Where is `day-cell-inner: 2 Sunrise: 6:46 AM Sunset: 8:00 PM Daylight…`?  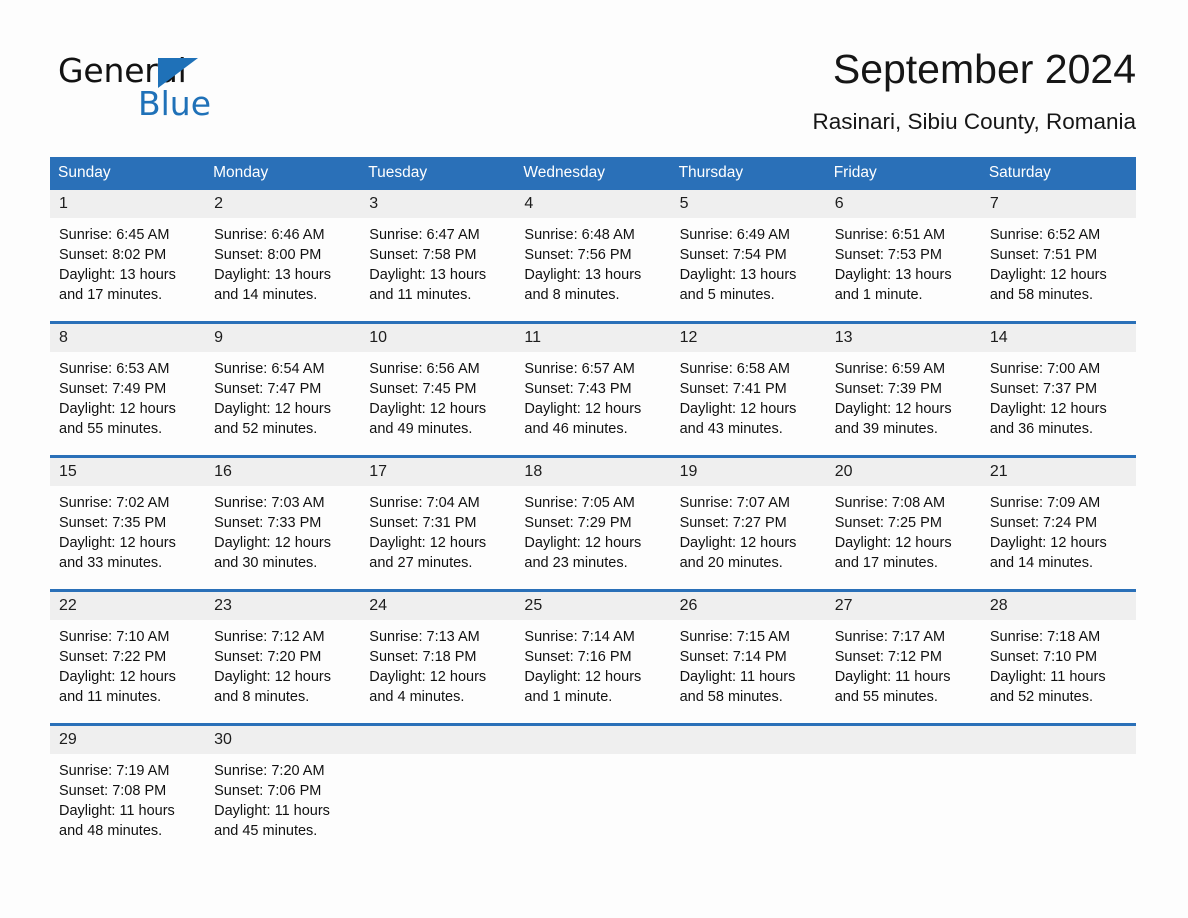 day-cell-inner: 2 Sunrise: 6:46 AM Sunset: 8:00 PM Daylight… is located at coordinates (283, 255).